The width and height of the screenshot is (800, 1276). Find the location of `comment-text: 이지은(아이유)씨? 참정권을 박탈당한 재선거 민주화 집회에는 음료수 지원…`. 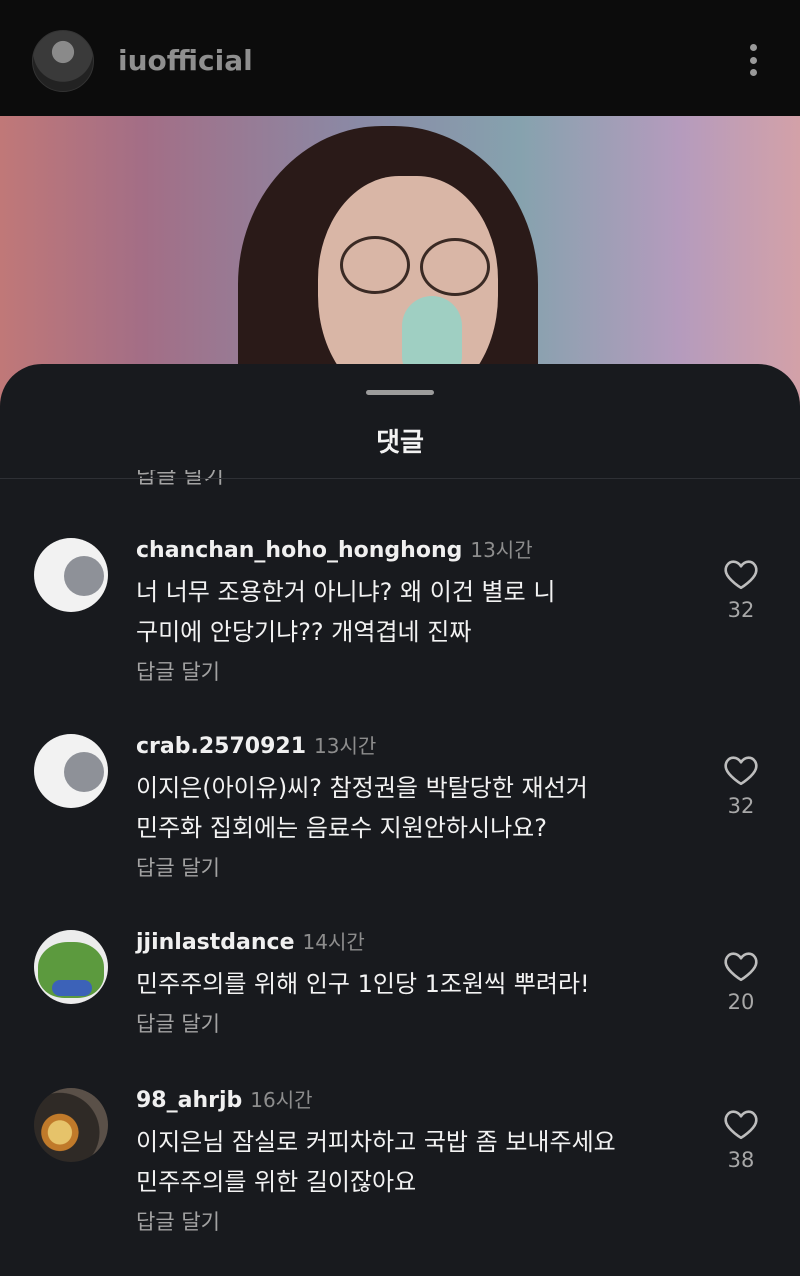

comment-text: 이지은(아이유)씨? 참정권을 박탈당한 재선거 민주화 집회에는 음료수 지원… is located at coordinates (416, 808).